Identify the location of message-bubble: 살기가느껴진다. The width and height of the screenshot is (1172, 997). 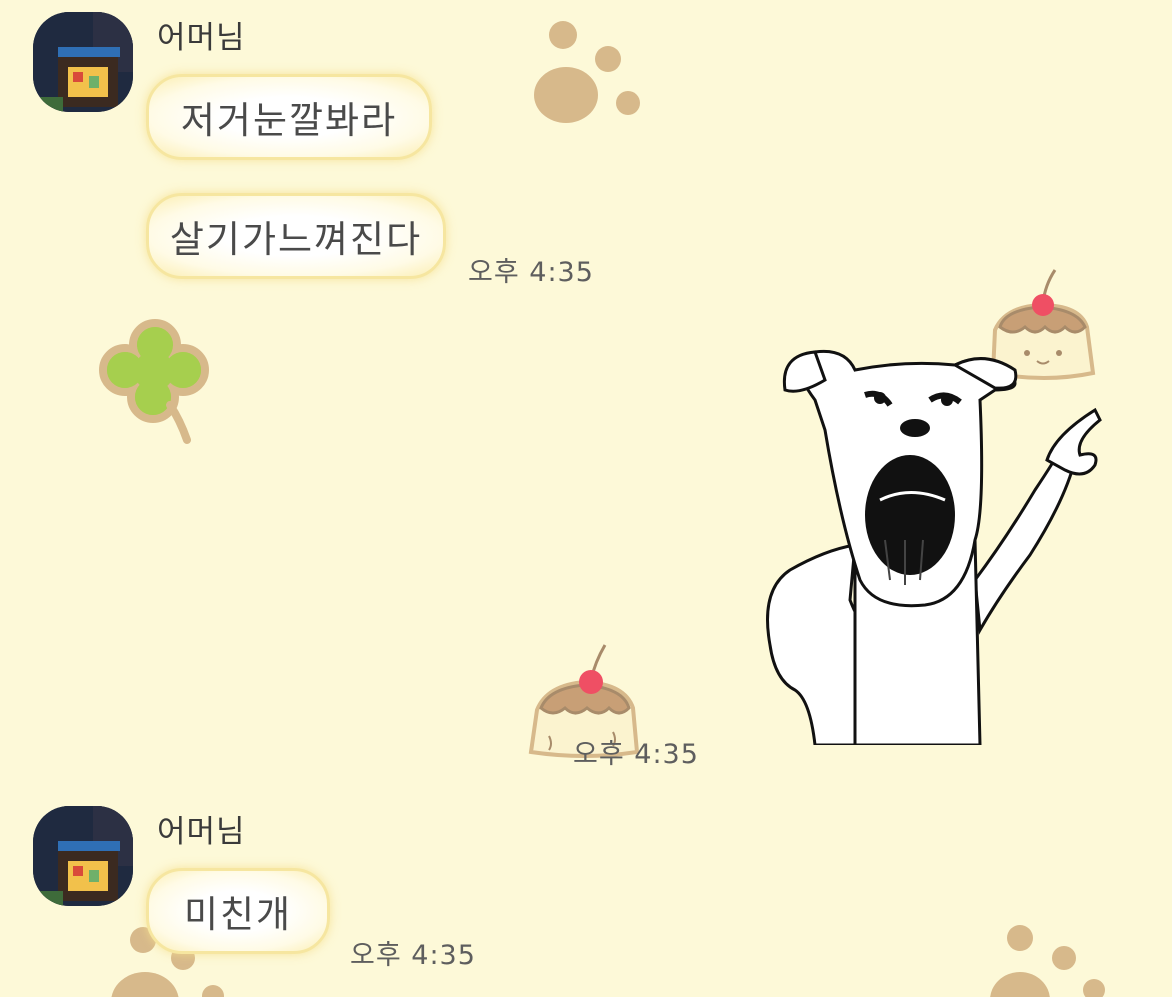
(296, 236).